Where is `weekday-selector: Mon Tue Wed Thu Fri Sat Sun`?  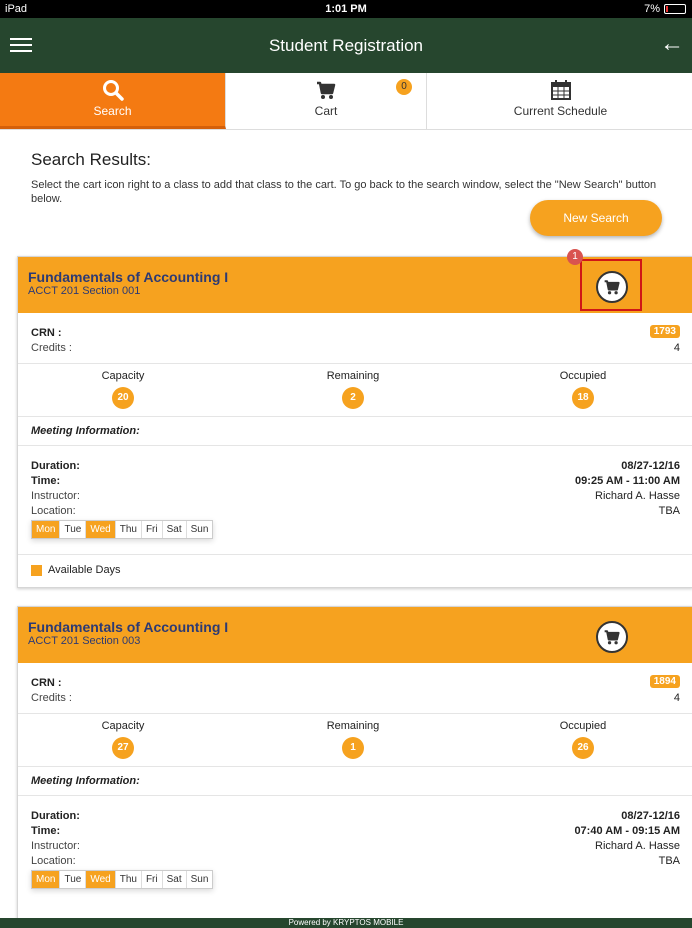
weekday-selector: Mon Tue Wed Thu Fri Sat Sun is located at coordinates (122, 529).